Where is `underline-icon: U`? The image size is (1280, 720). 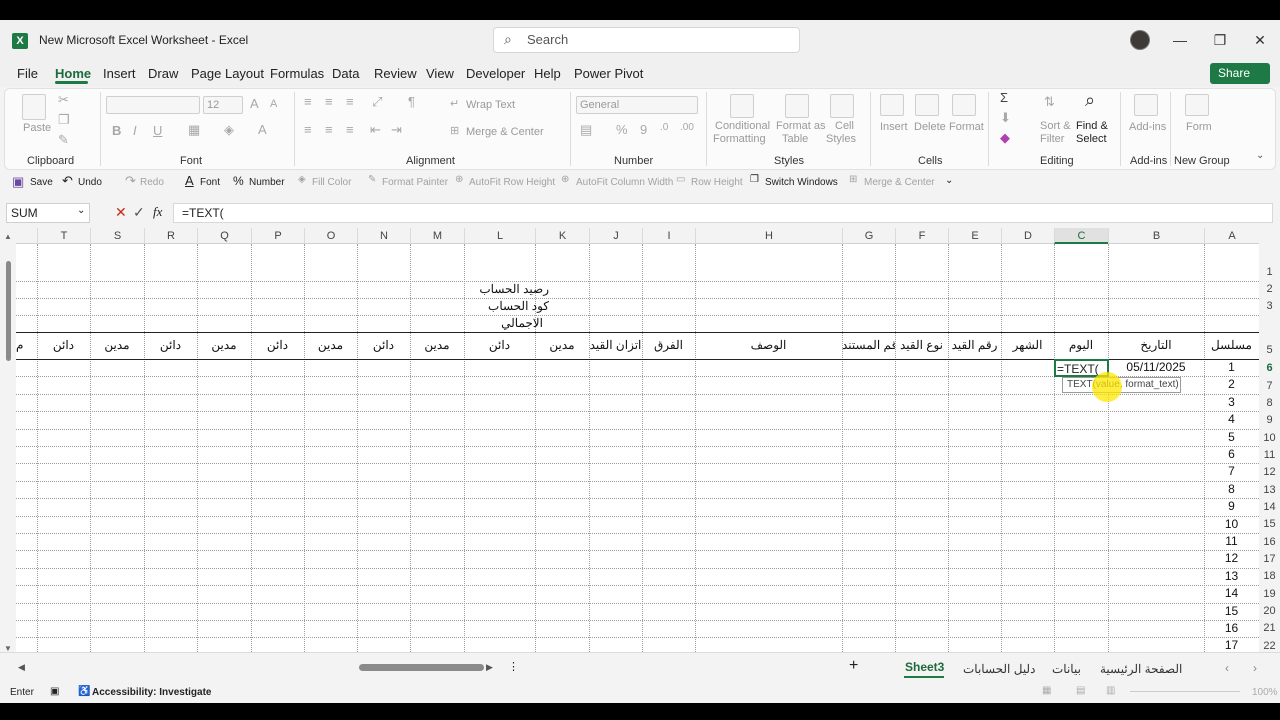 underline-icon: U is located at coordinates (157, 130).